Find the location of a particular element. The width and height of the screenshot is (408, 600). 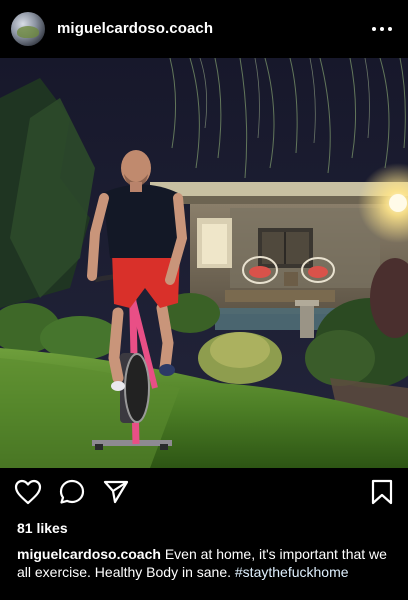

heart-icon is located at coordinates (28, 492).